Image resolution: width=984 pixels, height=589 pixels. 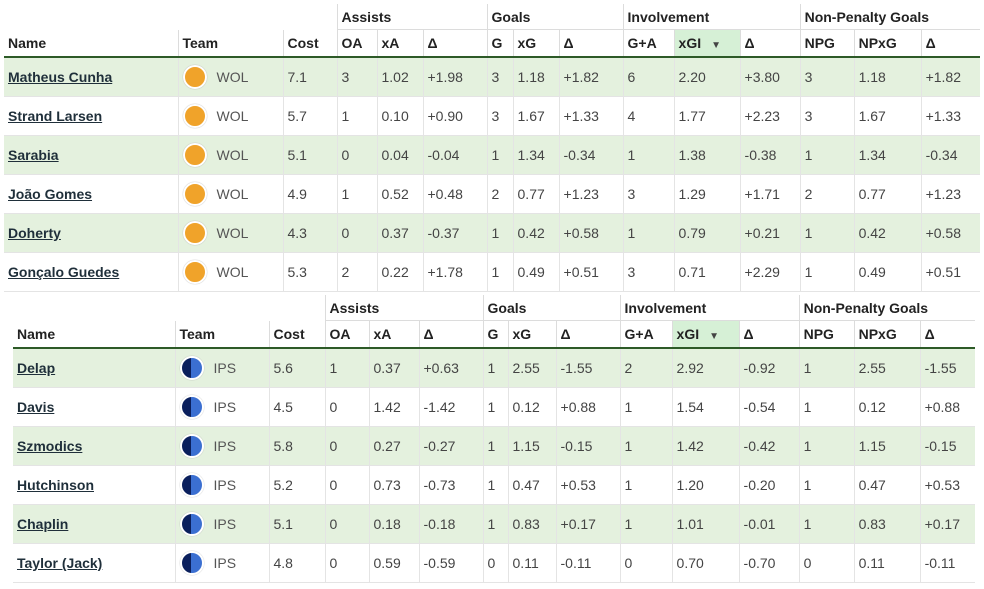 I want to click on player-name-cell: Davis, so click(x=94, y=407).